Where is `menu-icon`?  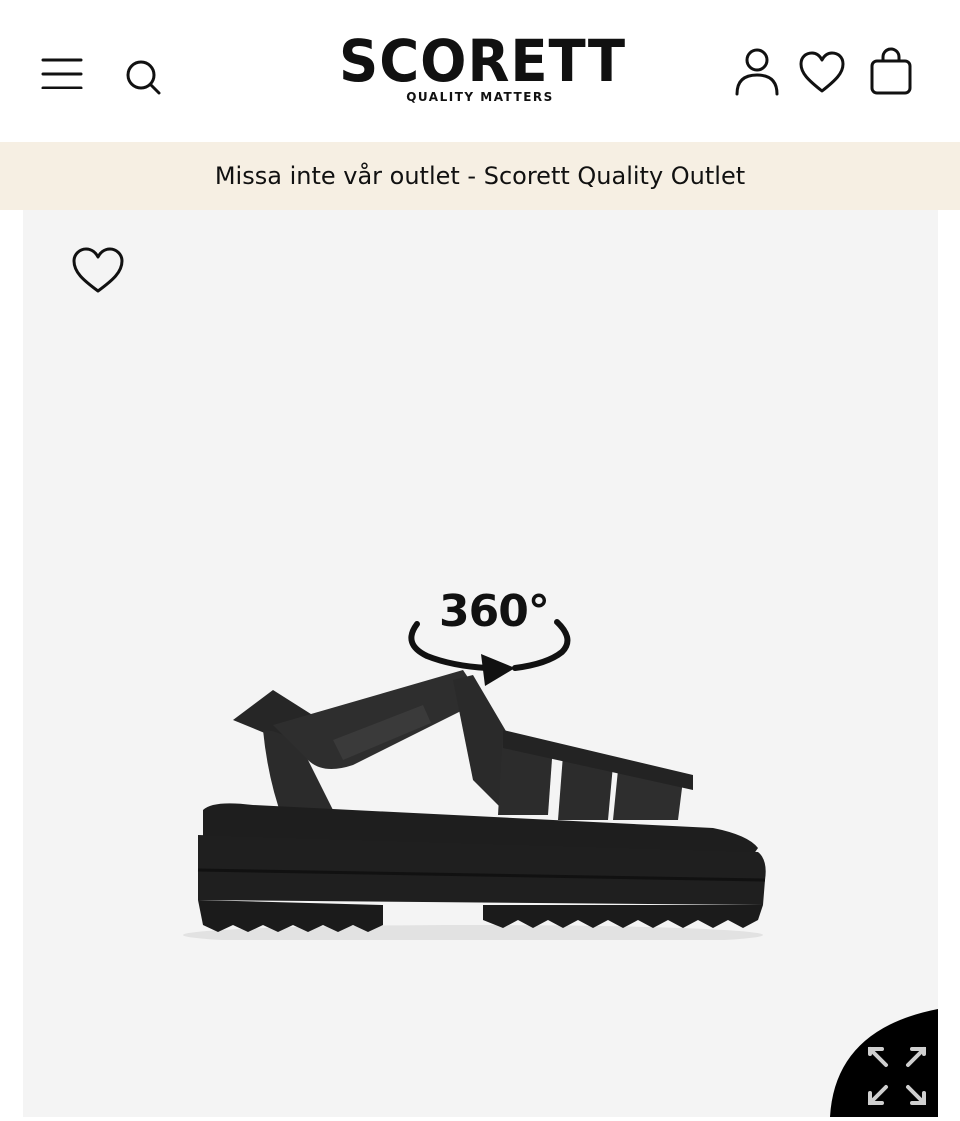
menu-icon is located at coordinates (61, 72).